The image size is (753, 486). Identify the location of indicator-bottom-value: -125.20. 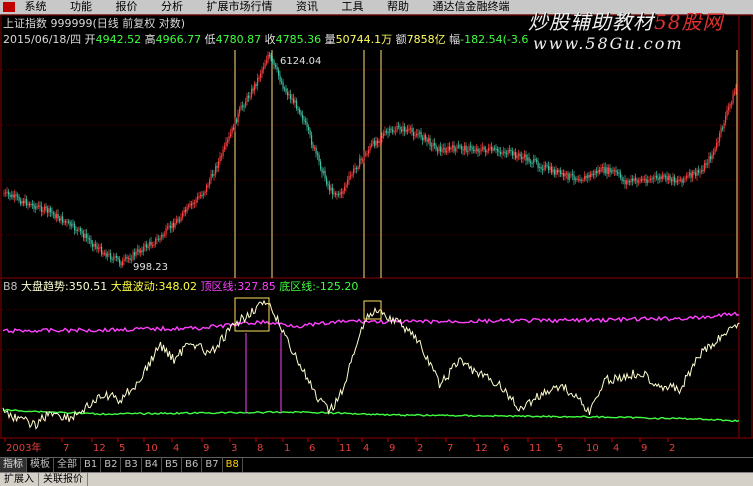
(337, 286).